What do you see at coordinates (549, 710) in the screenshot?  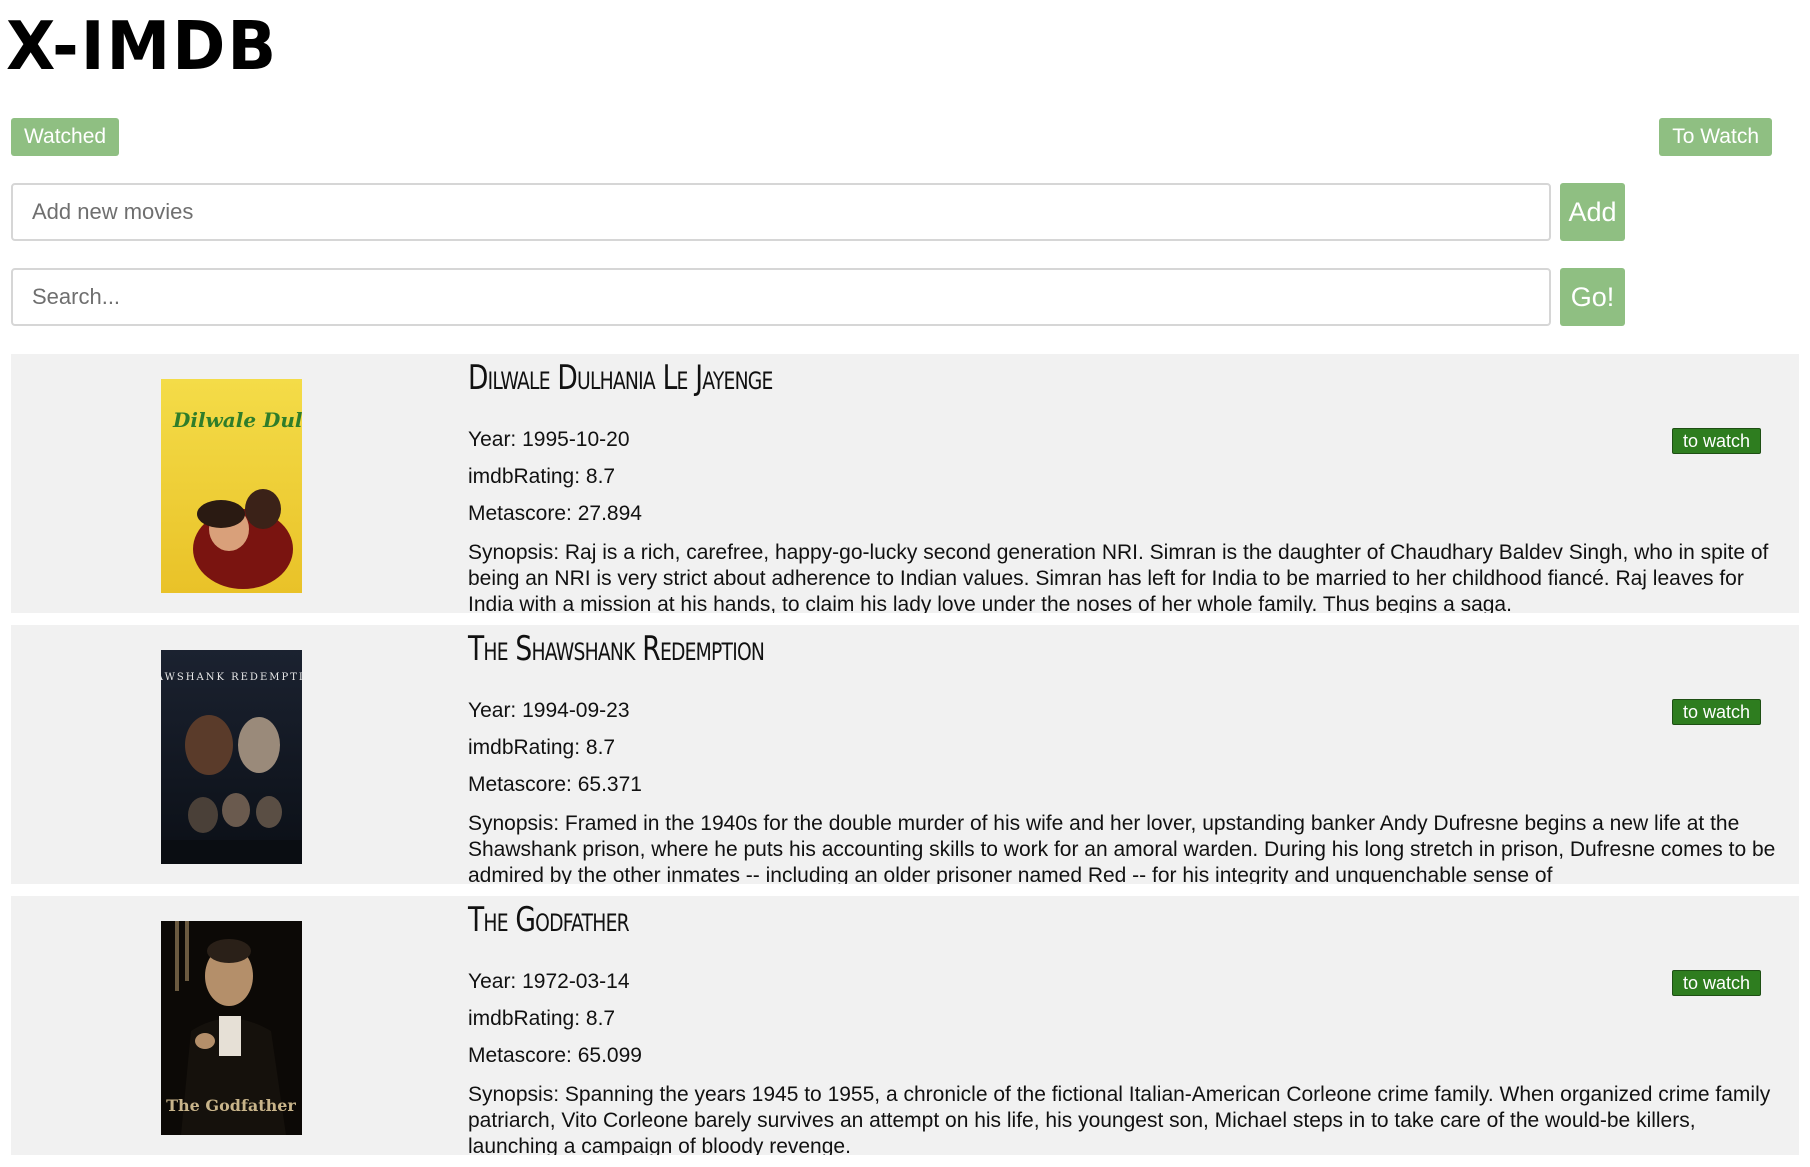 I see `movie-year: Year: 1994-09-23` at bounding box center [549, 710].